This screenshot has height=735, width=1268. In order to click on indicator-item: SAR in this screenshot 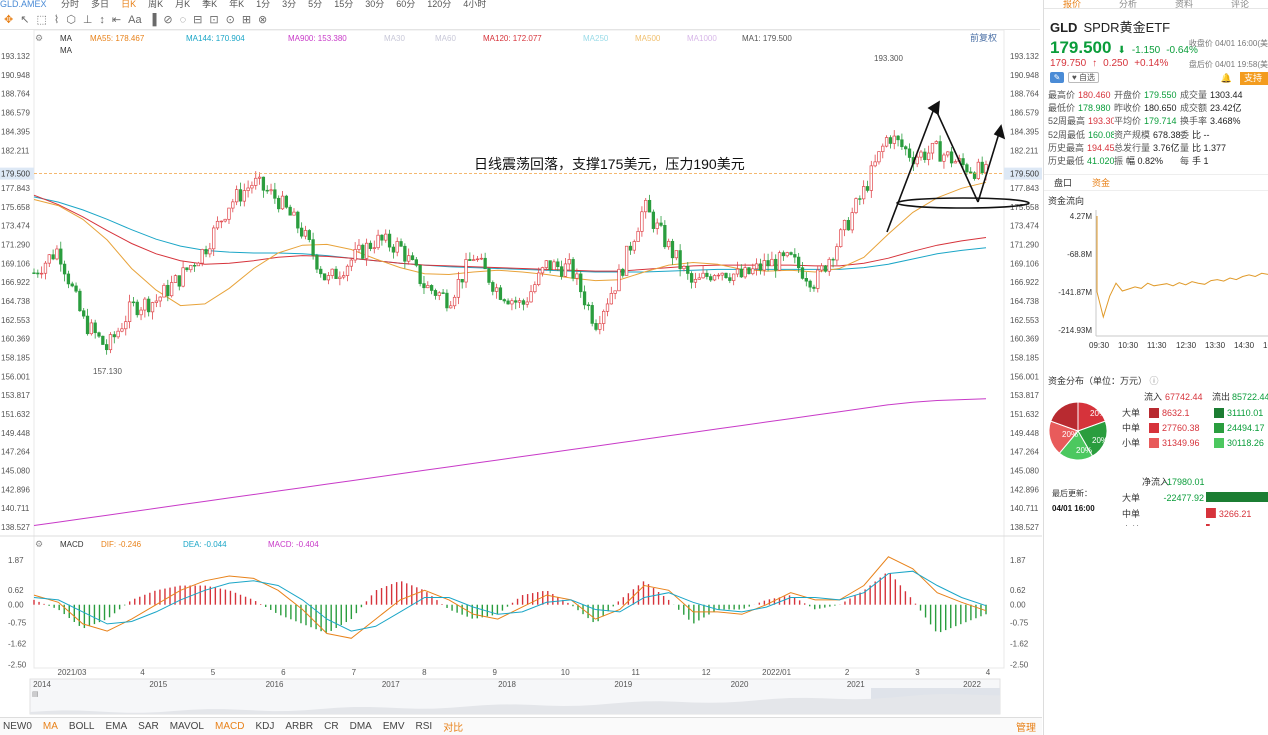, I will do `click(148, 726)`.